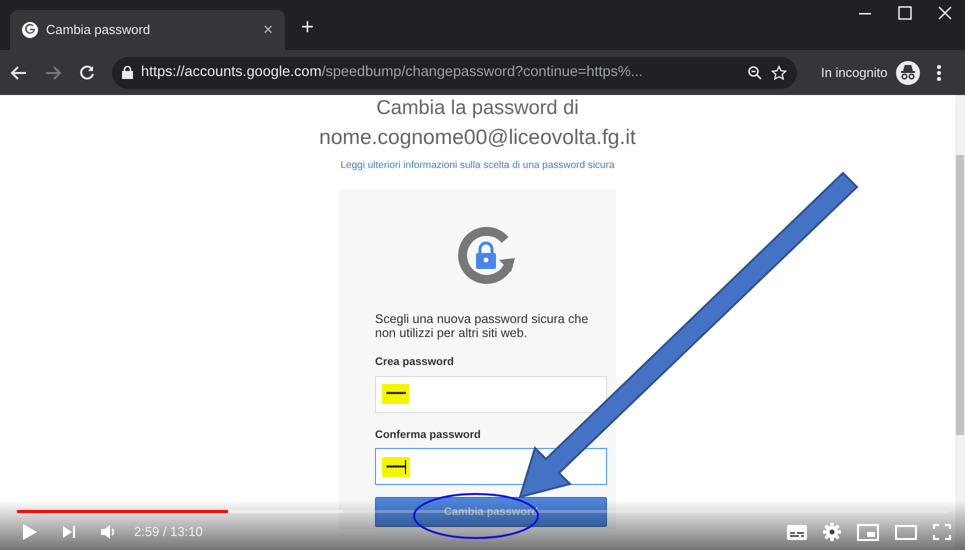  I want to click on account-email: nome.cognome00@liceovolta.fg.it, so click(477, 138).